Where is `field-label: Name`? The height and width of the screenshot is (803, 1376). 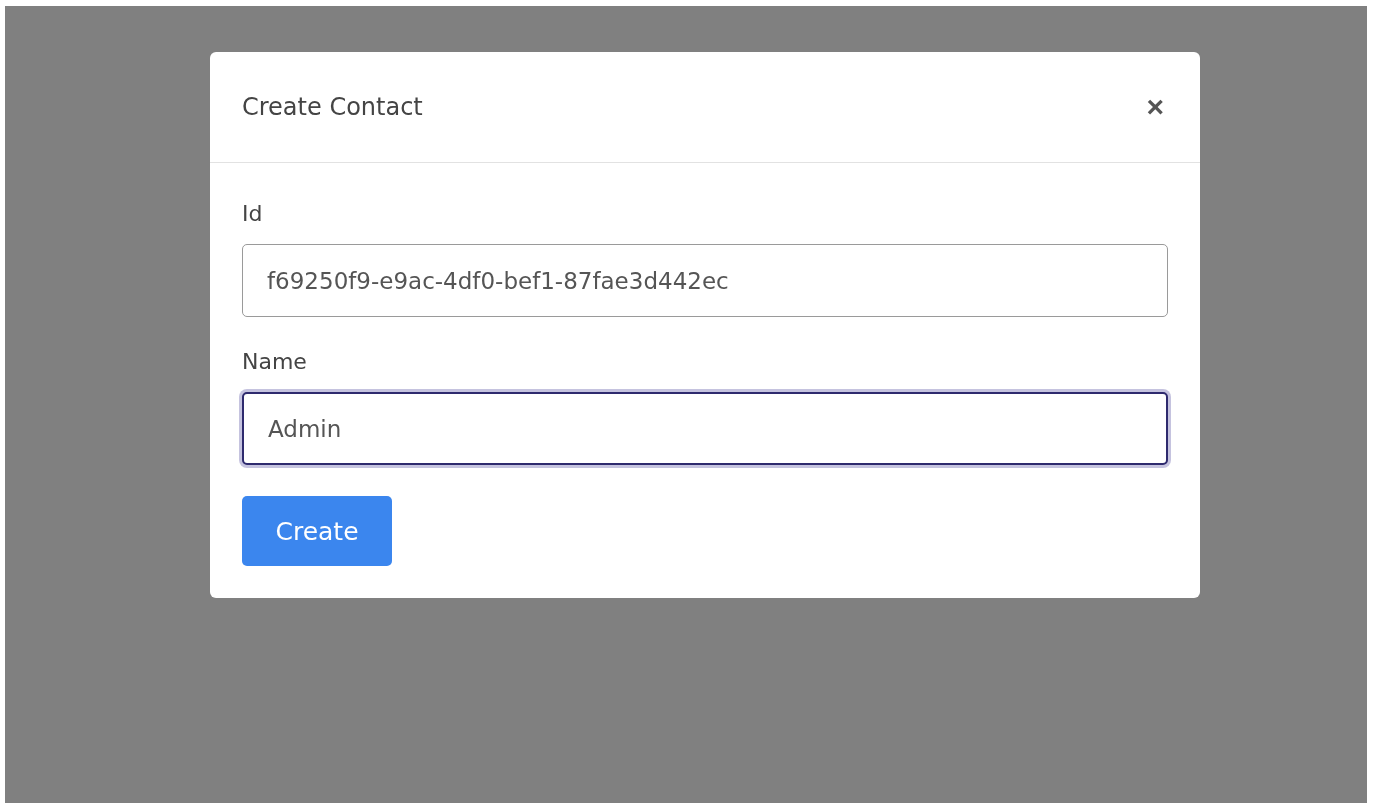 field-label: Name is located at coordinates (274, 361).